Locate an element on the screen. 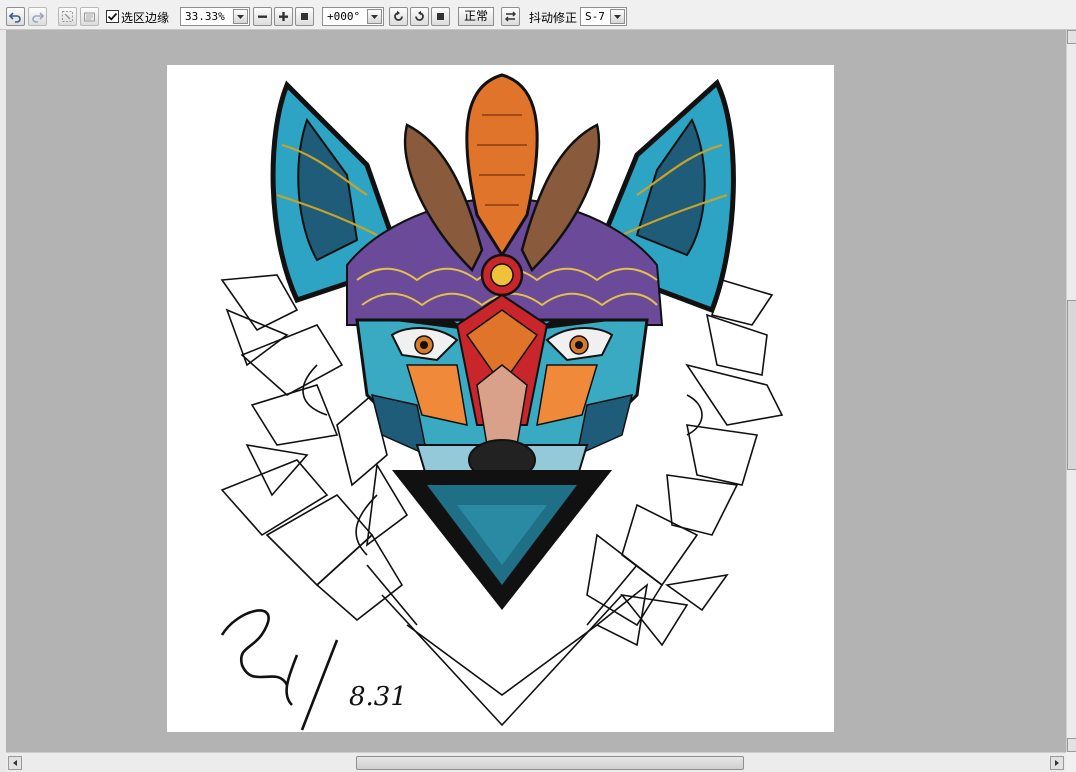  stabilizer-select: S-7 is located at coordinates (603, 16).